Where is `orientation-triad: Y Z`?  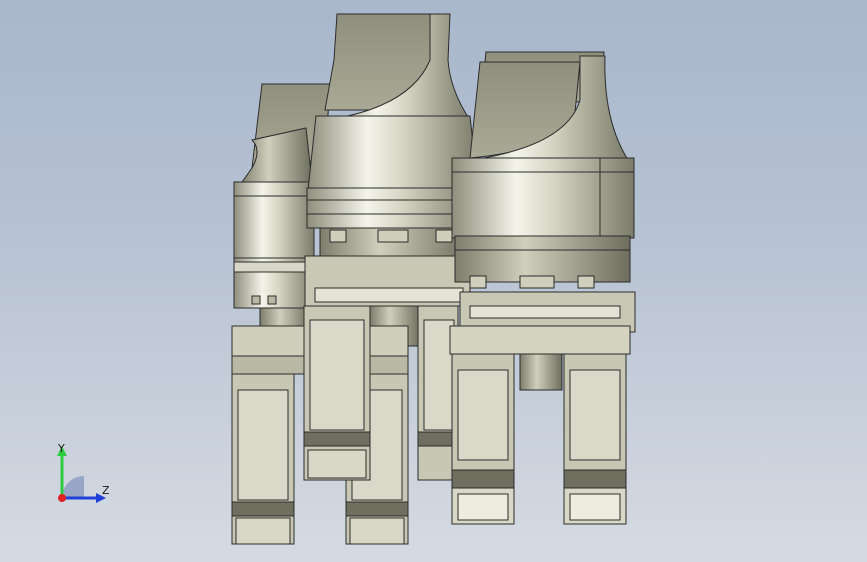
orientation-triad: Y Z is located at coordinates (84, 476).